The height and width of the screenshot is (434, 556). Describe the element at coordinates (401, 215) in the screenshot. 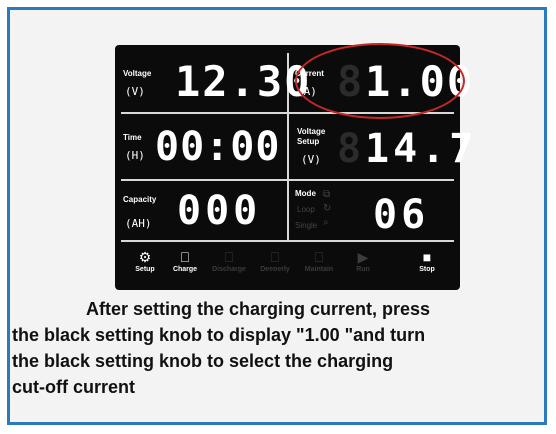

I see `mode-readout: 06` at that location.